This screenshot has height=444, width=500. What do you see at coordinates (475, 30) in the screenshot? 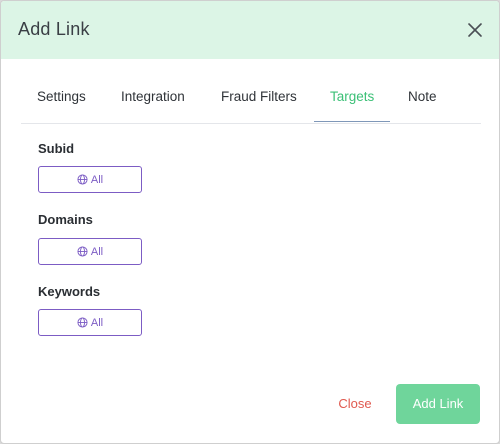
I see `close-icon` at bounding box center [475, 30].